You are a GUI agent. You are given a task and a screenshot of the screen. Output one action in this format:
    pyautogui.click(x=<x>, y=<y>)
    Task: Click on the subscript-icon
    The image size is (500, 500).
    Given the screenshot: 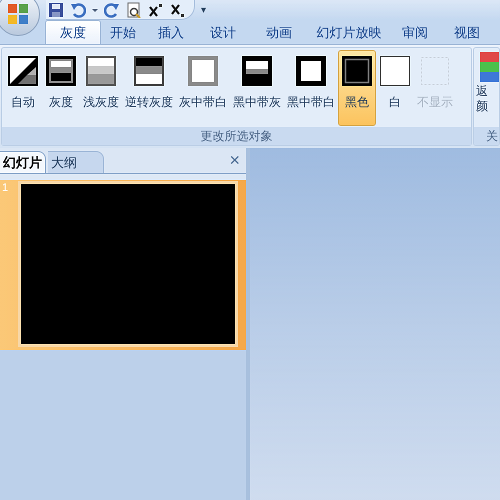 What is the action you would take?
    pyautogui.click(x=178, y=10)
    